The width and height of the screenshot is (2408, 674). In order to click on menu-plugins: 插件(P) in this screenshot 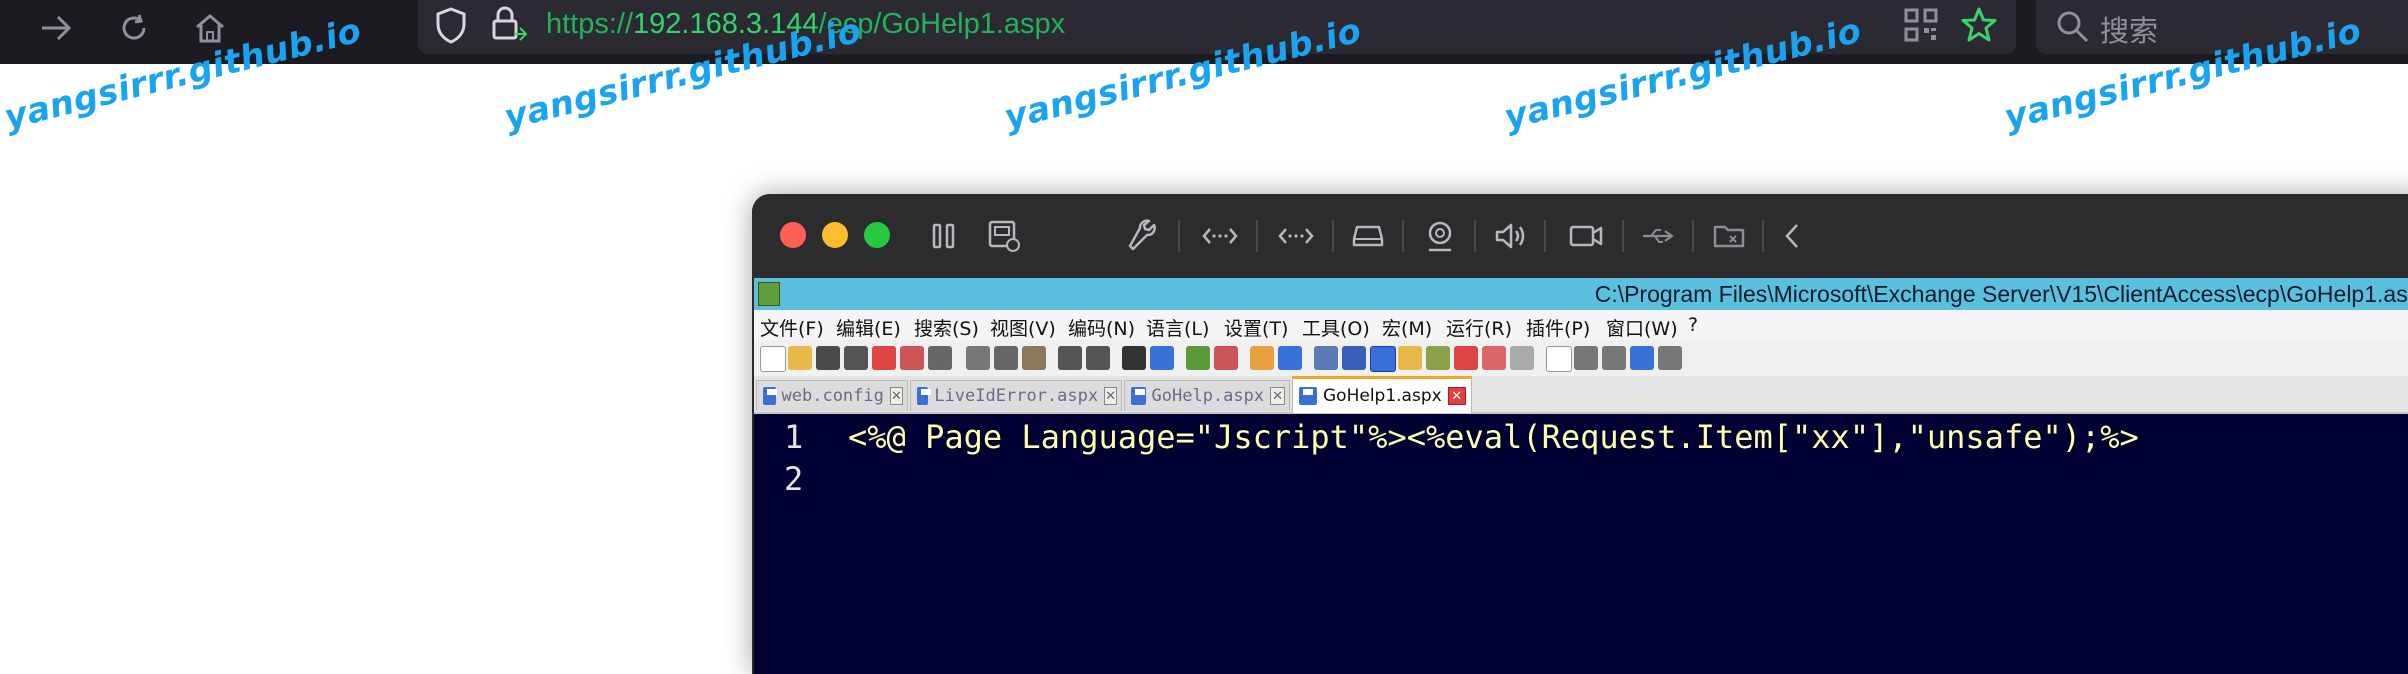, I will do `click(1558, 327)`.